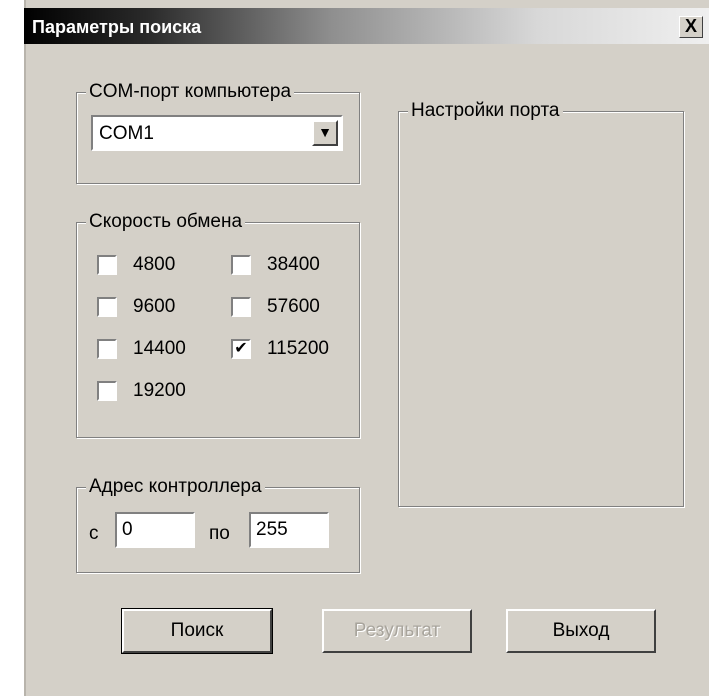  I want to click on checkbox-label: 38400, so click(293, 264).